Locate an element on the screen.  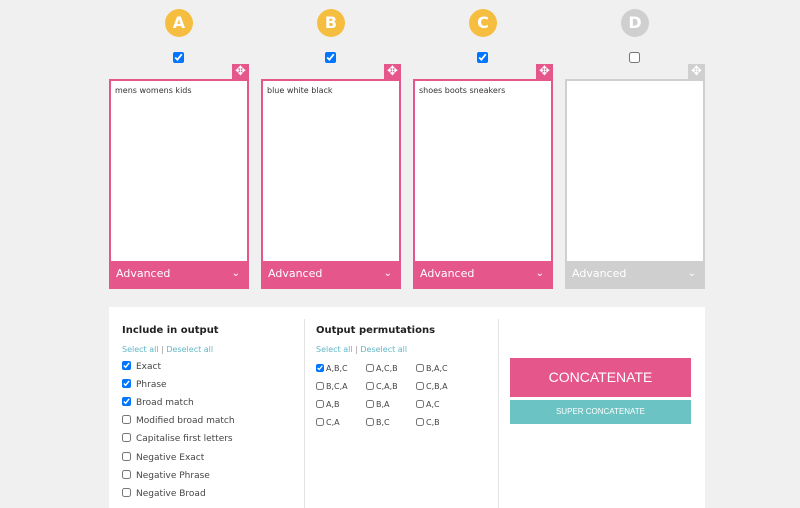
permutation-label: C,A,B is located at coordinates (387, 386).